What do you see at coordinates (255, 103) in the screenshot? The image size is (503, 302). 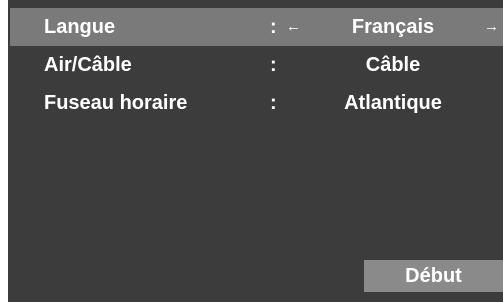 I see `settings-row-timezone: Fuseau horaire : Atlantique` at bounding box center [255, 103].